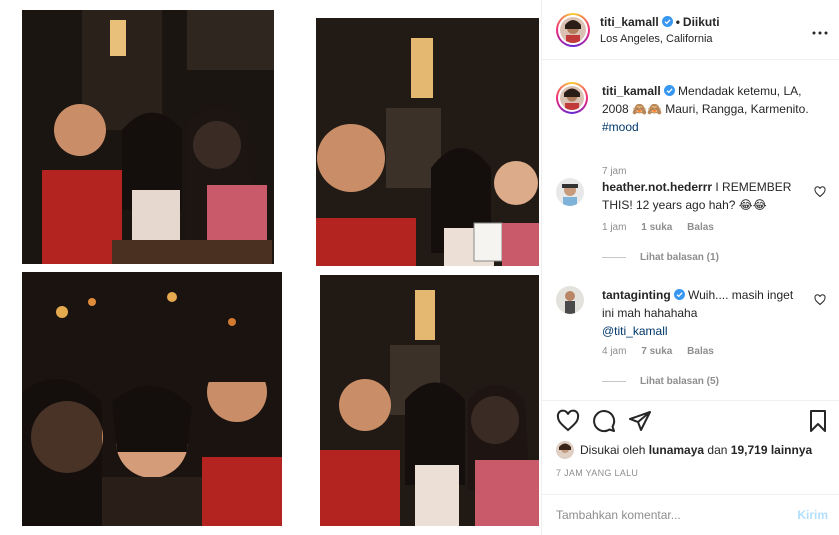  I want to click on author-username: titi_kamall, so click(629, 22).